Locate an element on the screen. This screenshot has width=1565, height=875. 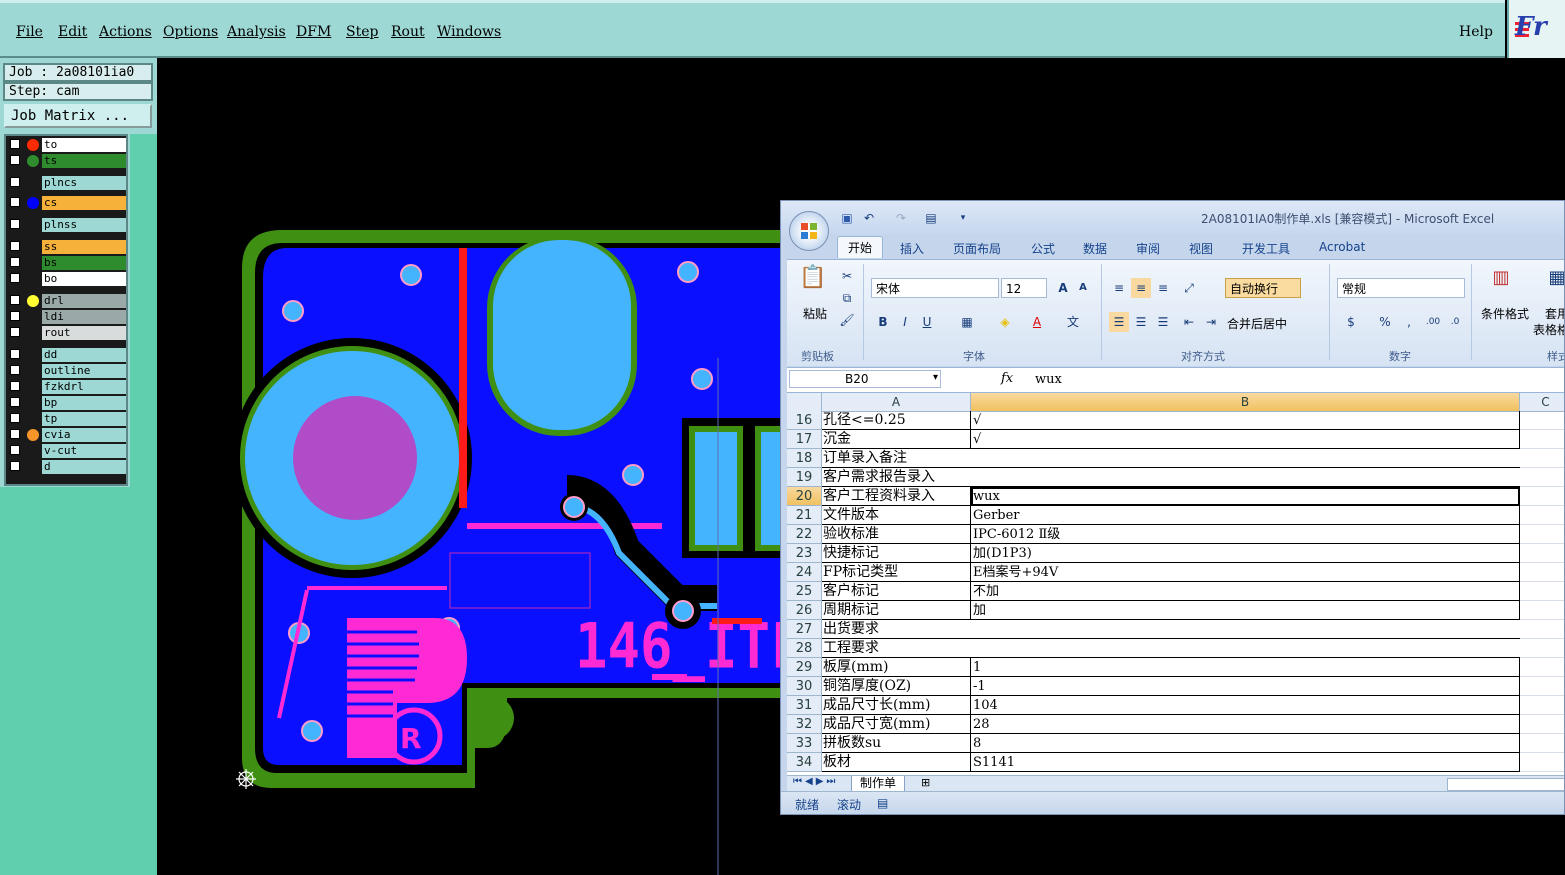
row-header: 32 is located at coordinates (804, 724).